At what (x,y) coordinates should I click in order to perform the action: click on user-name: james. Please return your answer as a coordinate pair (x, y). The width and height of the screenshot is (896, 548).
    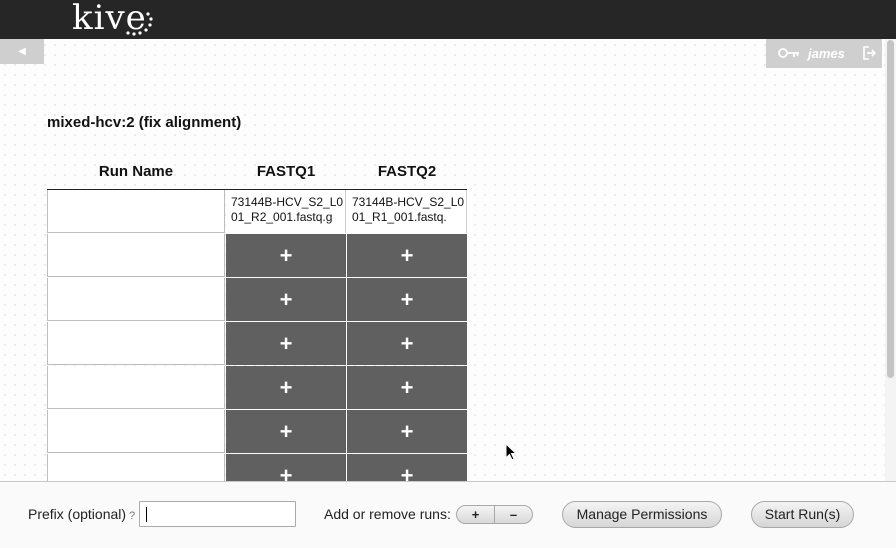
    Looking at the image, I should click on (826, 53).